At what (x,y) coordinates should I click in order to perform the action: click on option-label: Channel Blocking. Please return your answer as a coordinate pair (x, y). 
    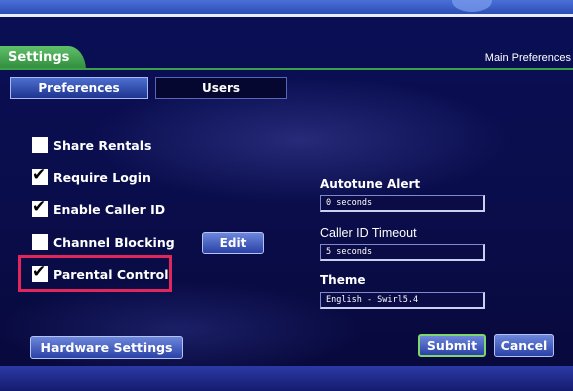
    Looking at the image, I should click on (114, 242).